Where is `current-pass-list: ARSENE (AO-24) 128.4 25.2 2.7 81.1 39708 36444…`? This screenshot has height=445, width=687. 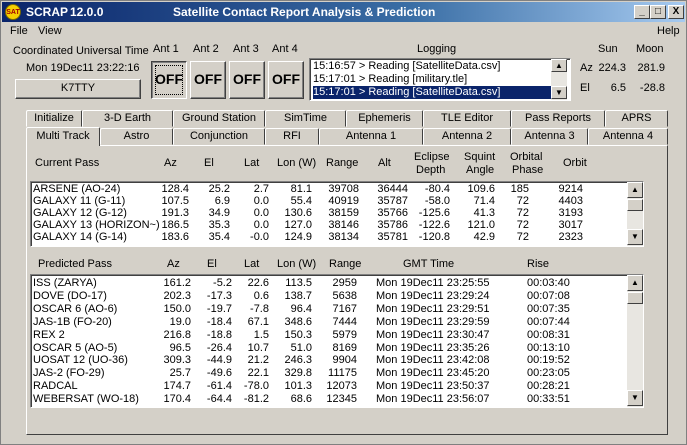 current-pass-list: ARSENE (AO-24) 128.4 25.2 2.7 81.1 39708 36444… is located at coordinates (337, 214).